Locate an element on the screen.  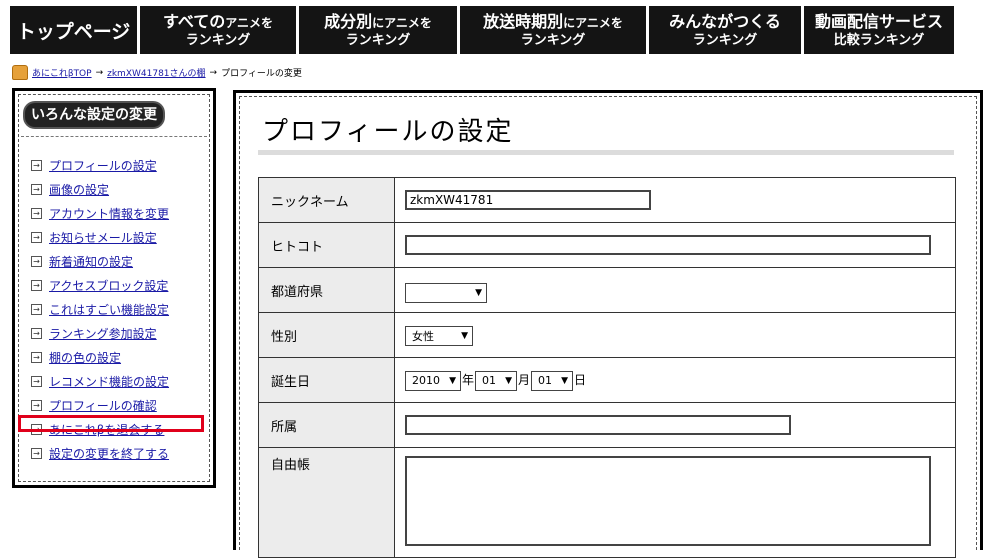
form-row-prefecture: 都道府県 ▼ is located at coordinates (607, 290).